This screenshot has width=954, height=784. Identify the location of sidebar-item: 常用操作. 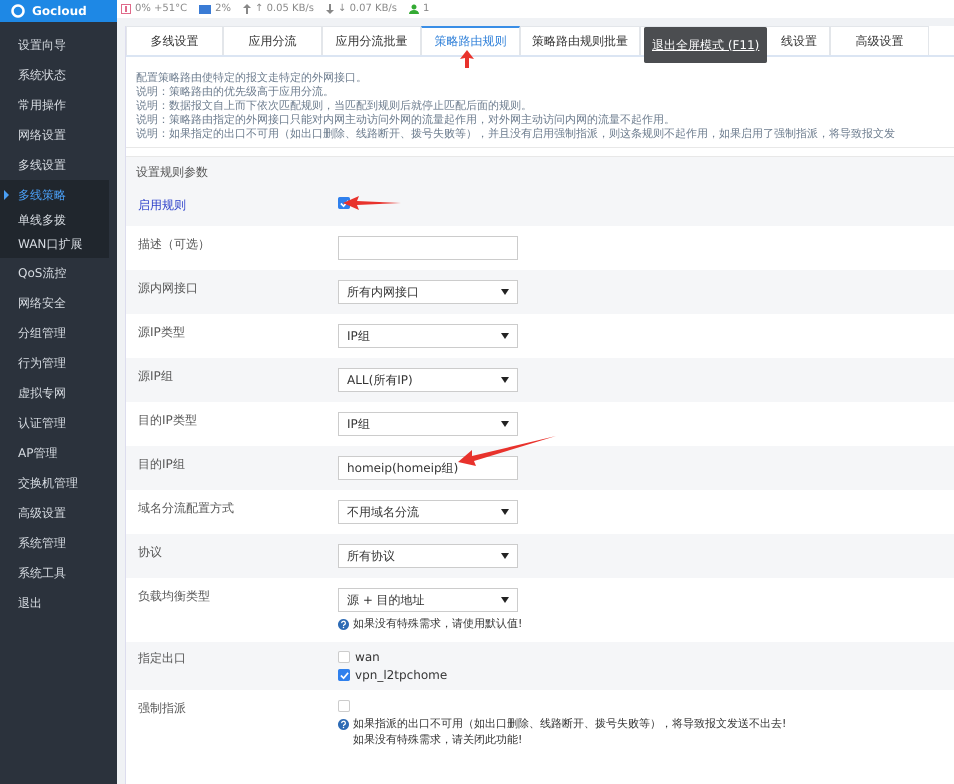
(58, 105).